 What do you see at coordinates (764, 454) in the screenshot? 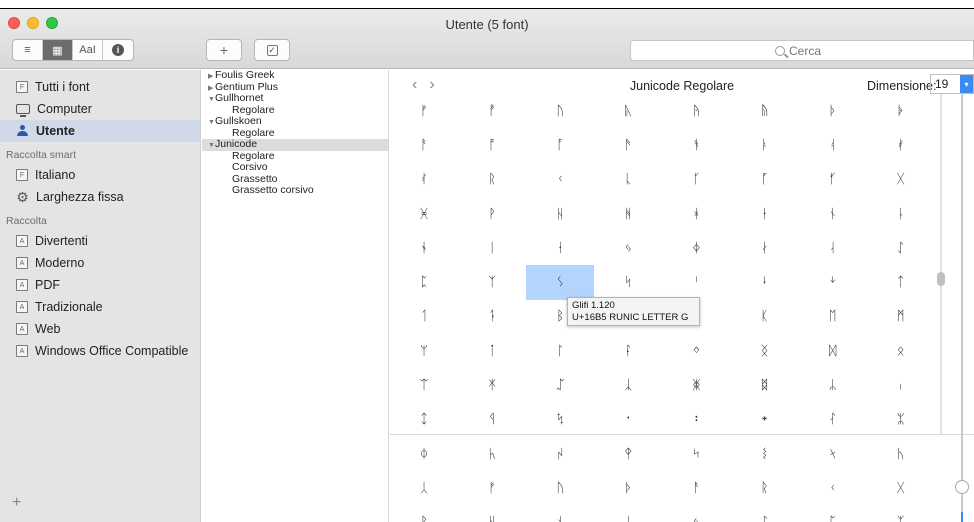
I see `glyph-cell: ᛵ` at bounding box center [764, 454].